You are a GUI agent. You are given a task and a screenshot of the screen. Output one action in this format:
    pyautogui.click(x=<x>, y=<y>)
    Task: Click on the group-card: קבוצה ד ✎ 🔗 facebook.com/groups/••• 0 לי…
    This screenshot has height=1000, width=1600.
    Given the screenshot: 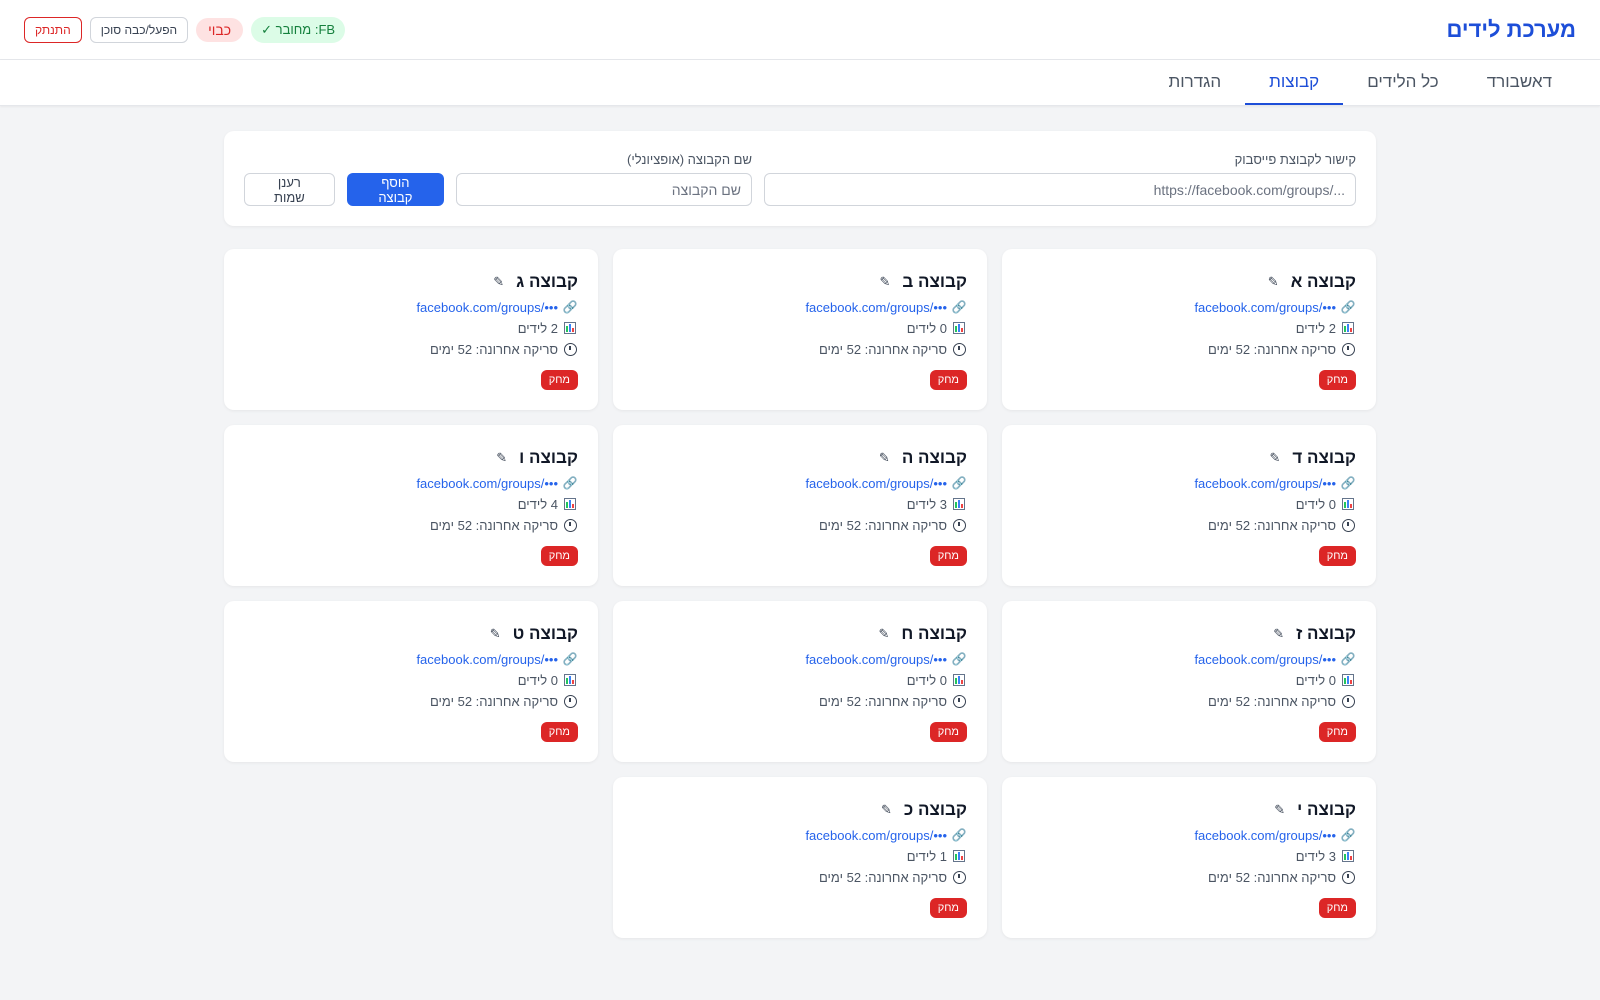 What is the action you would take?
    pyautogui.click(x=1189, y=505)
    